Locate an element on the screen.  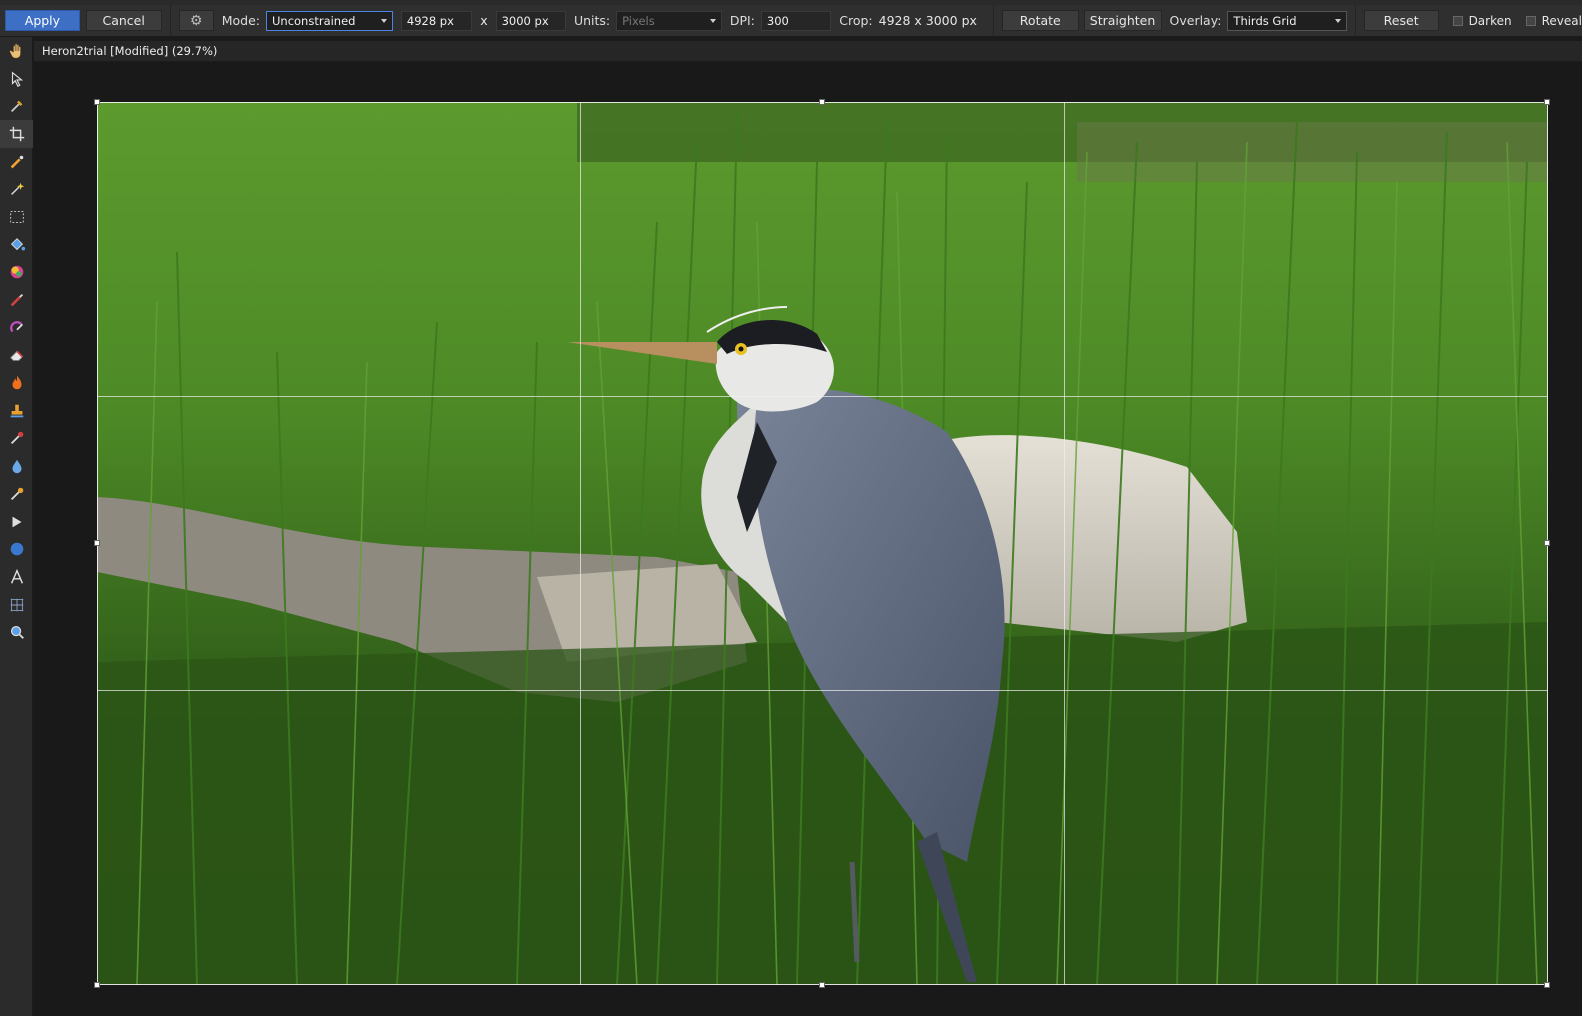
tools-panel is located at coordinates (16, 526).